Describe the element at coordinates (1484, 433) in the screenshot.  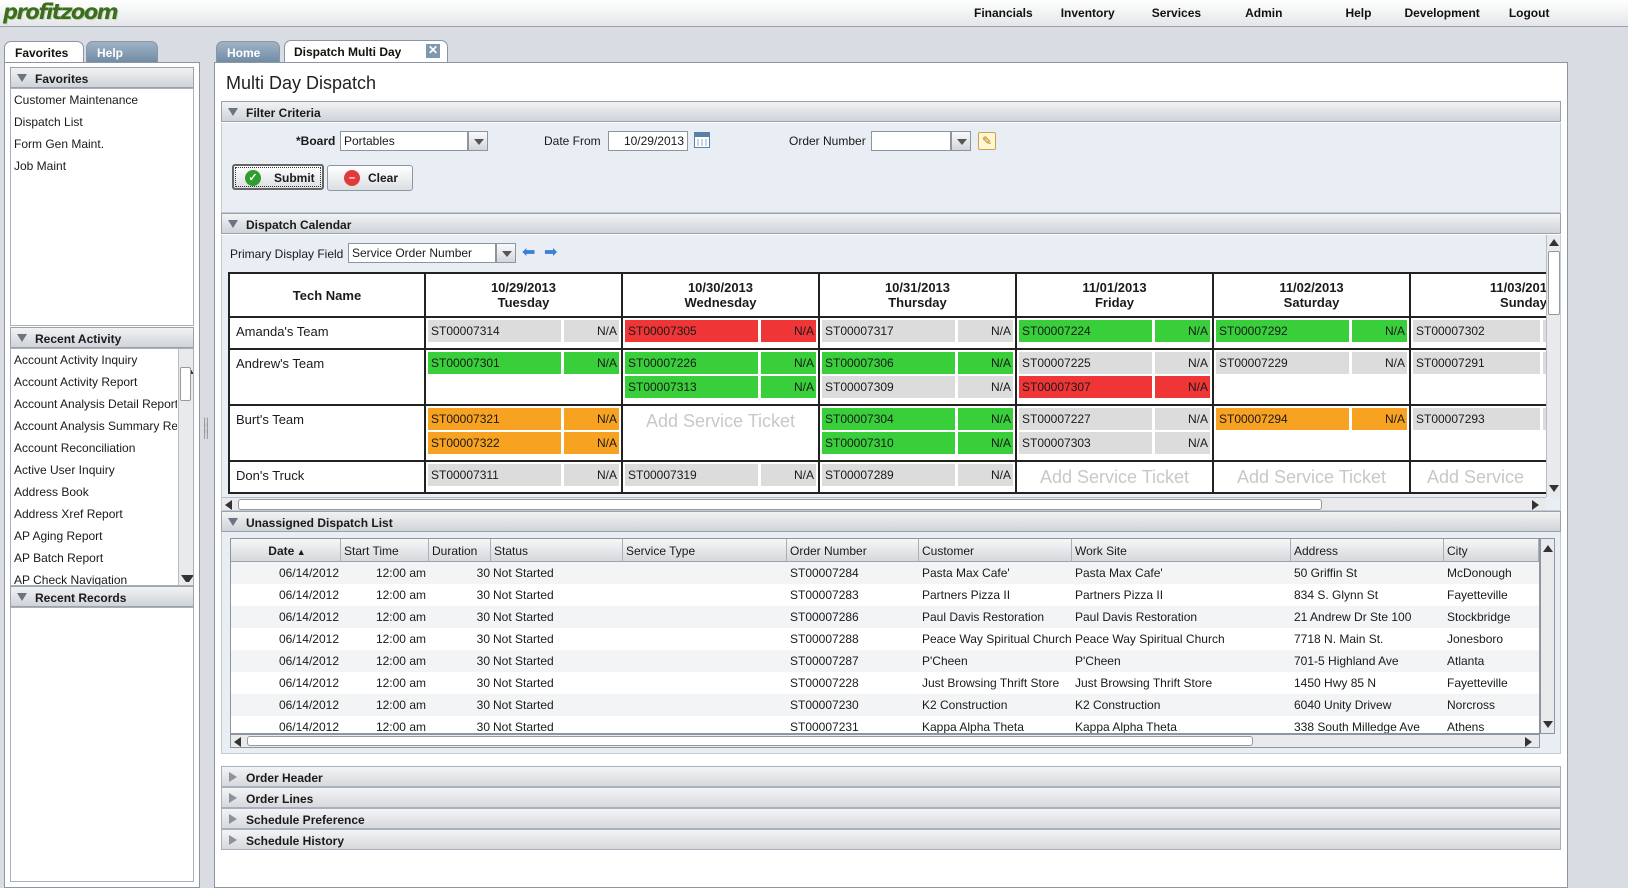
I see `dispatch-day-cell: ST00007293N/A` at that location.